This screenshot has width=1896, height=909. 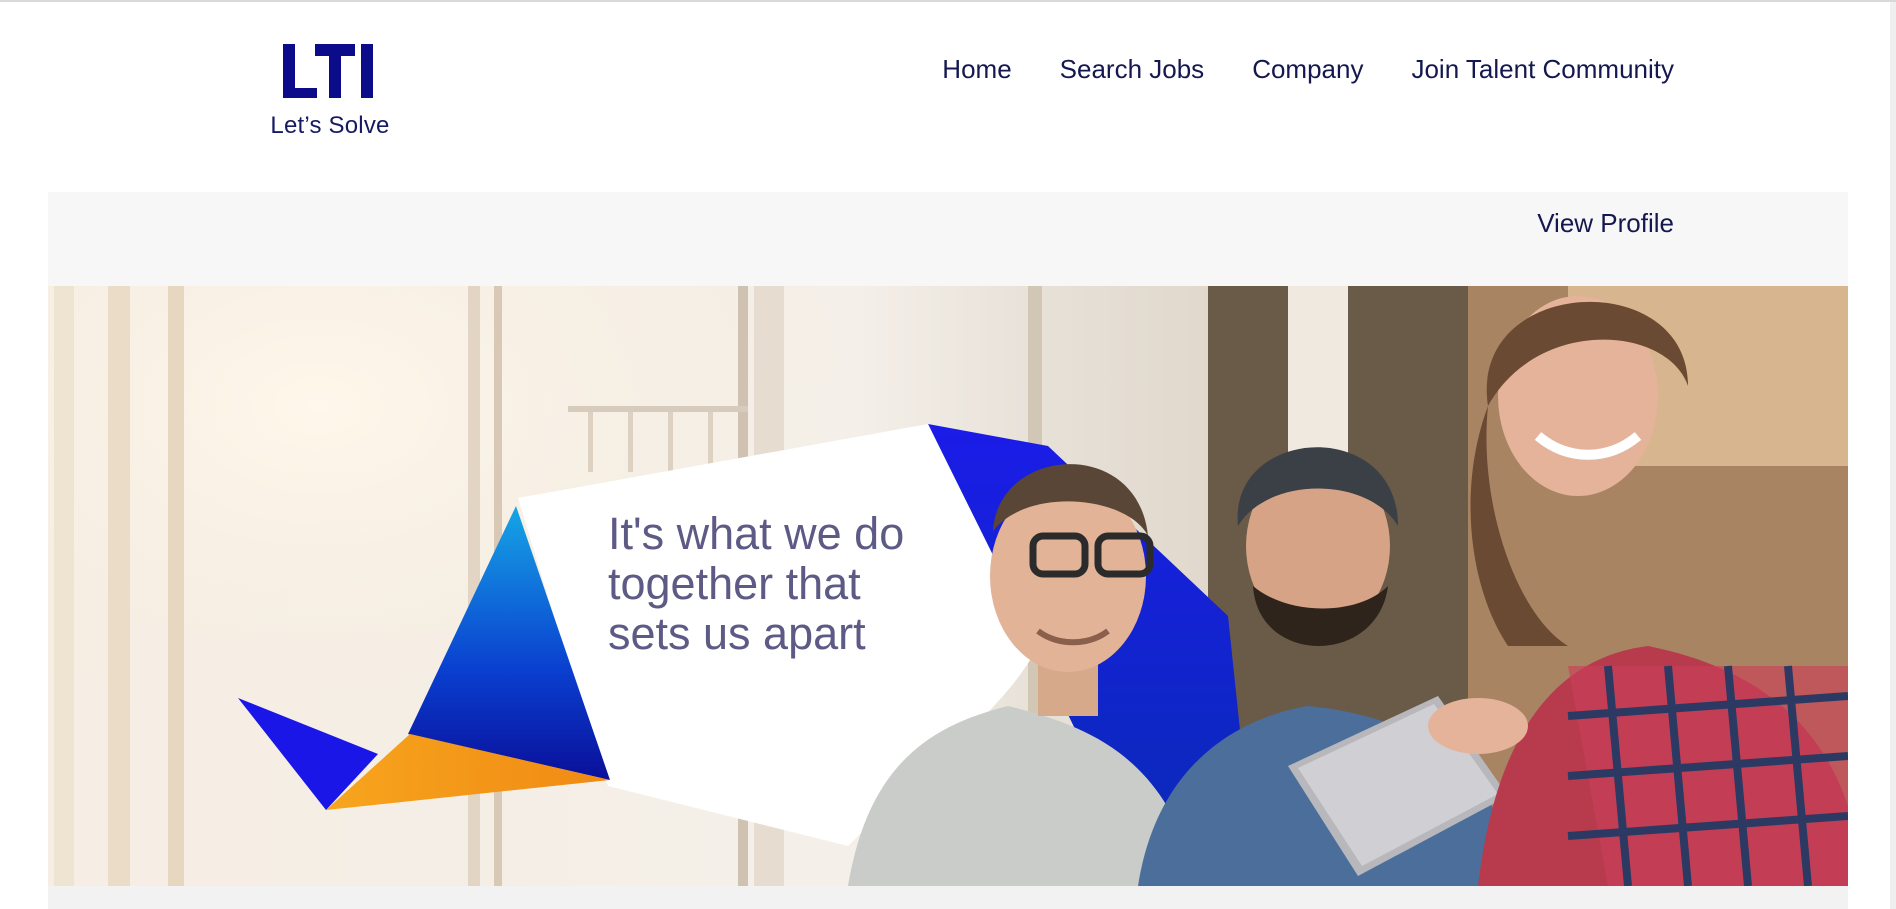 What do you see at coordinates (948, 239) in the screenshot?
I see `profile-bar: View Profile` at bounding box center [948, 239].